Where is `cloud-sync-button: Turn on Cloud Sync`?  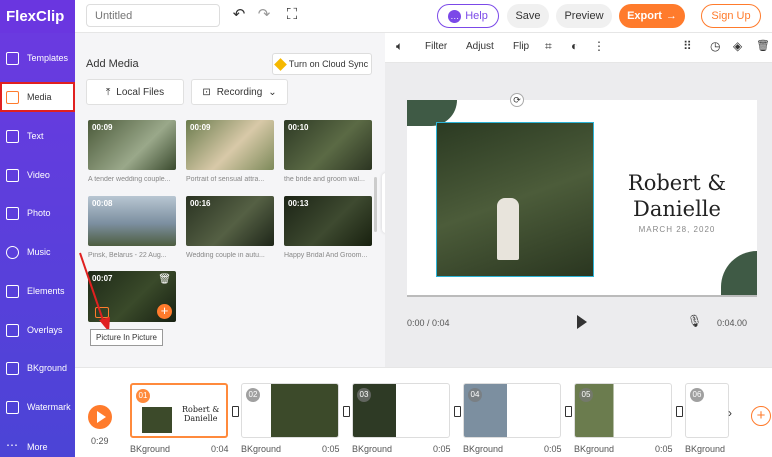 cloud-sync-button: Turn on Cloud Sync is located at coordinates (322, 64).